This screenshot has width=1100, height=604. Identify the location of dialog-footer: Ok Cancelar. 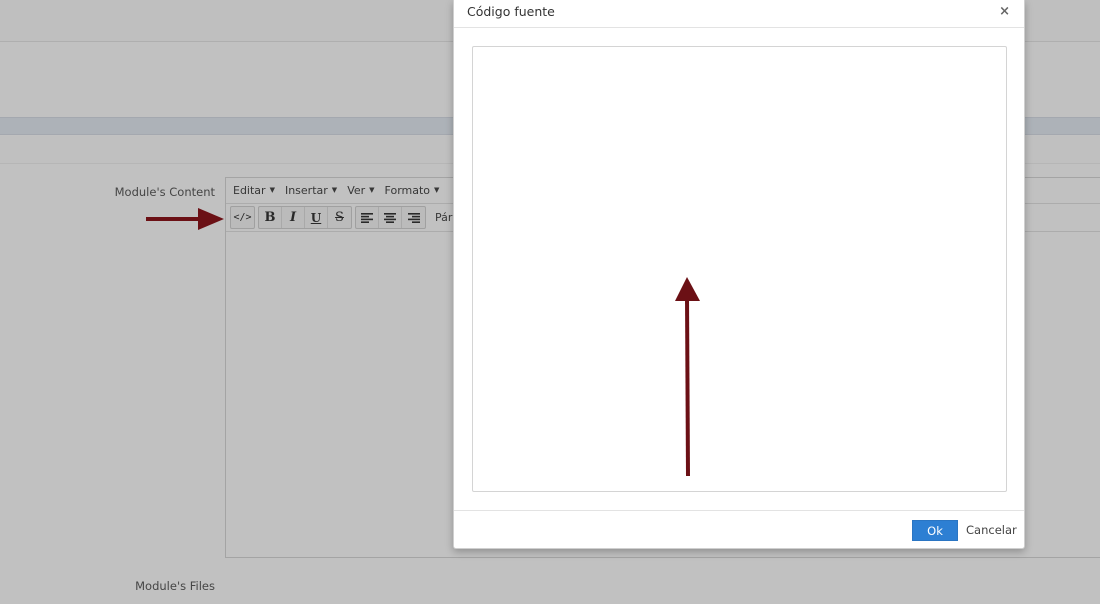
(739, 529).